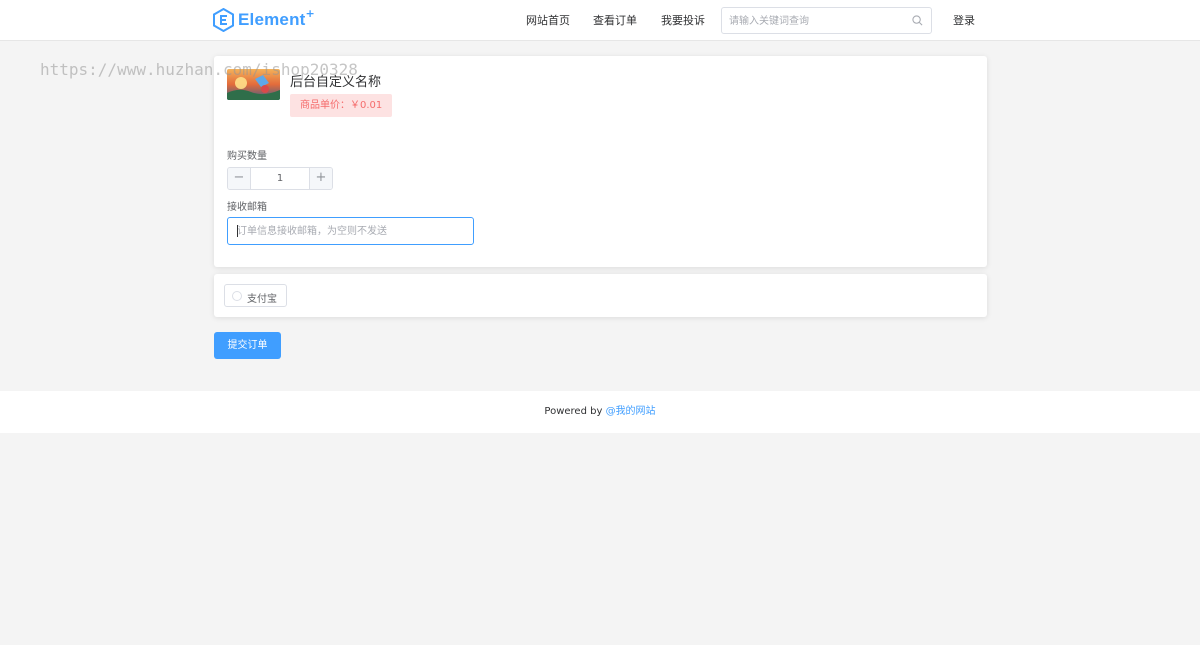 This screenshot has width=1200, height=645. I want to click on logo-text: Element, so click(272, 19).